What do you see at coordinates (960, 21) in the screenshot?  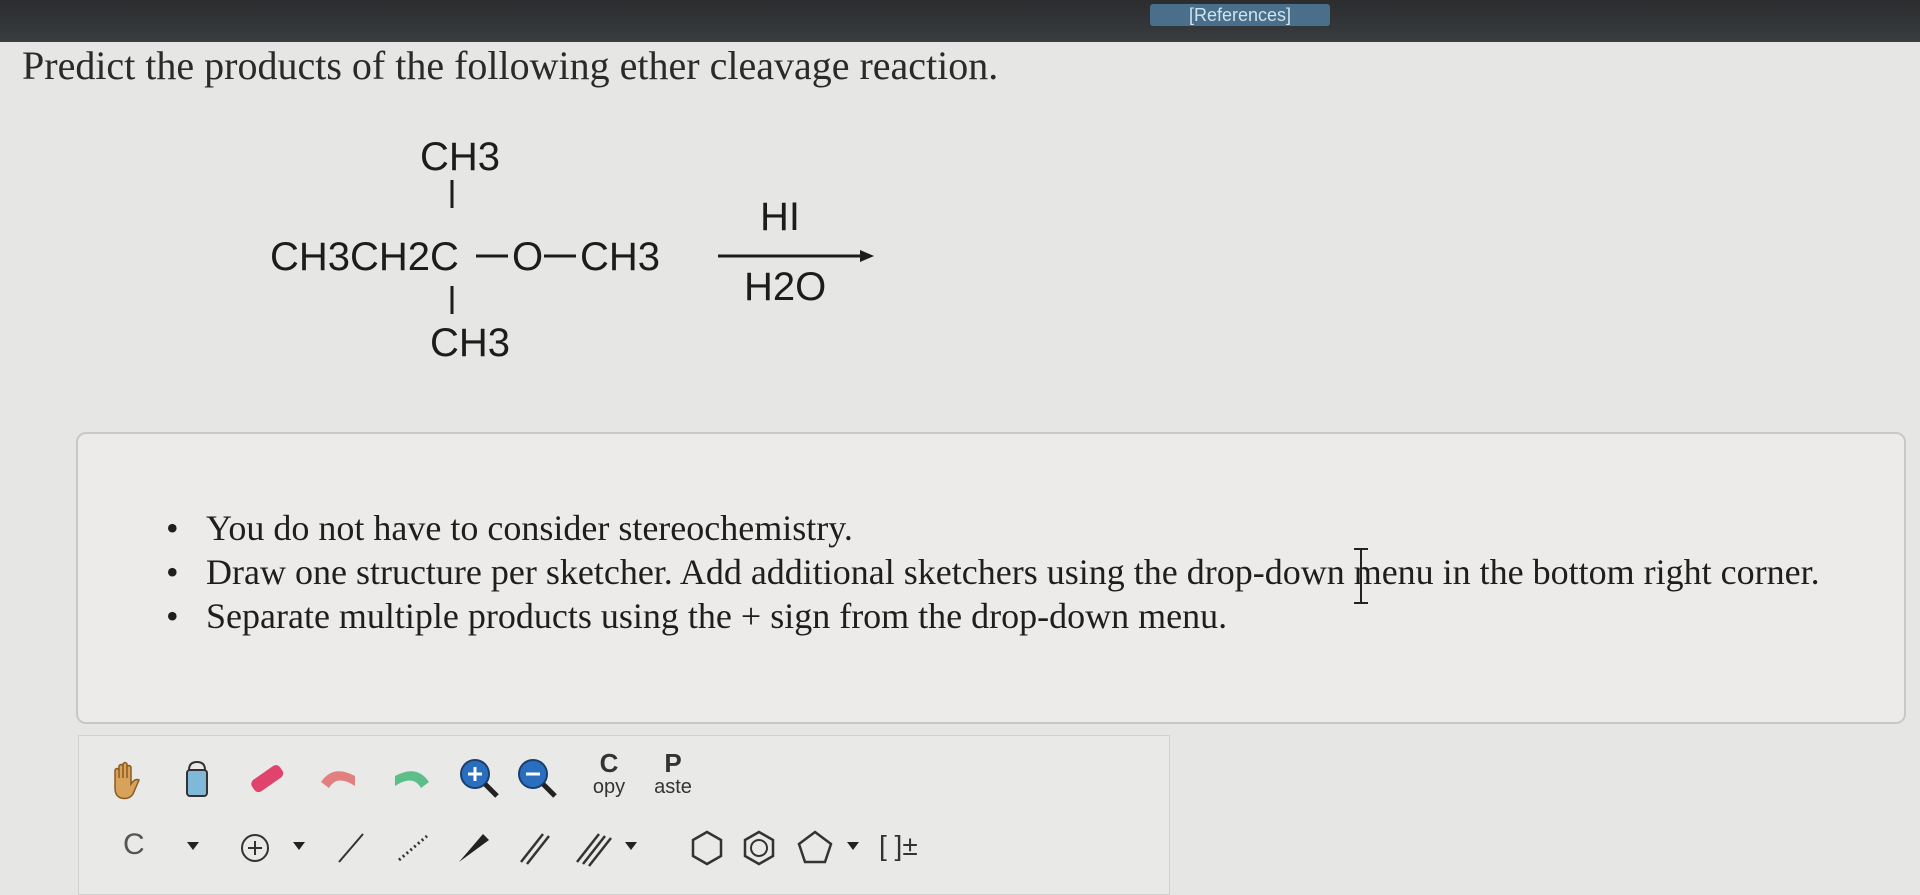 I see `top-bar: [References]` at bounding box center [960, 21].